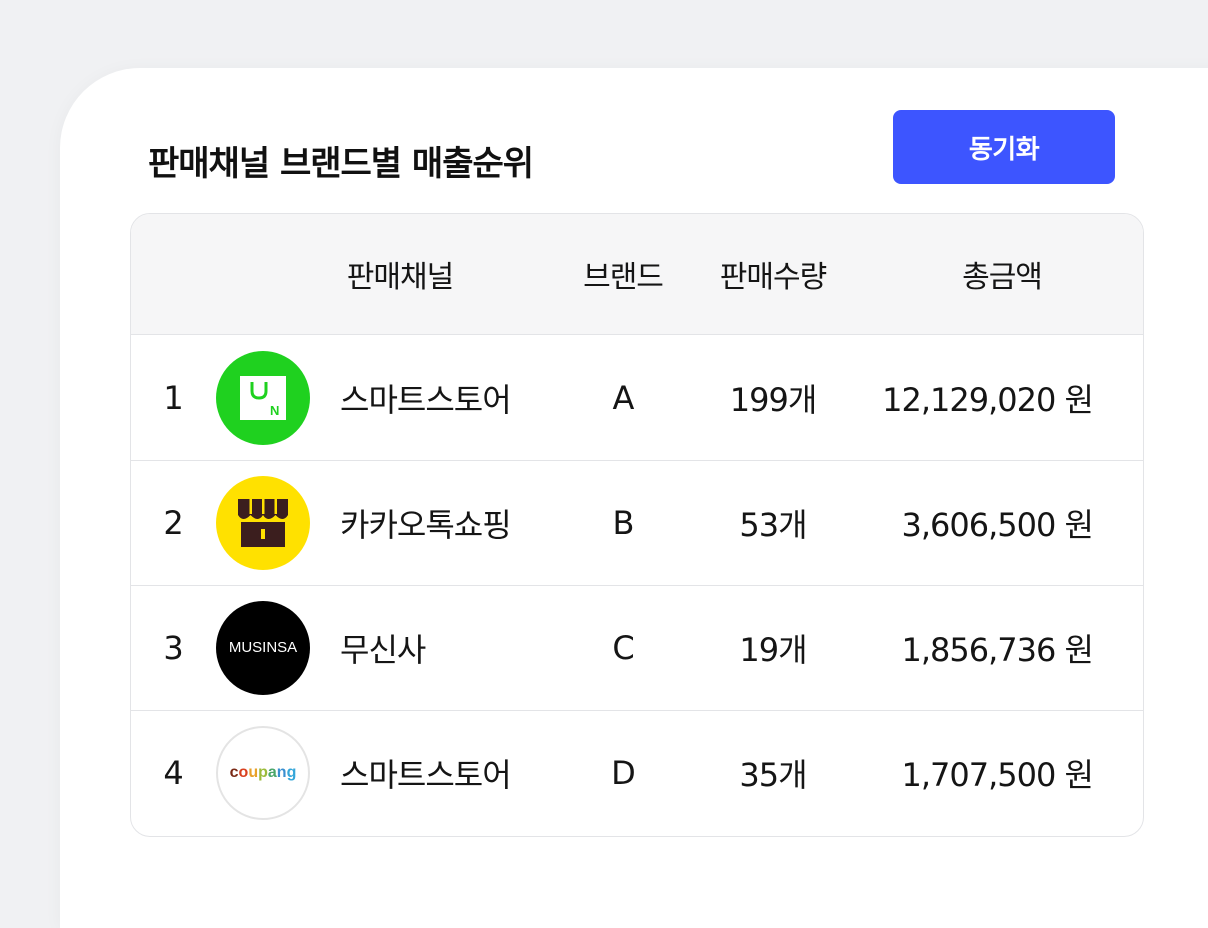 Image resolution: width=1208 pixels, height=928 pixels. Describe the element at coordinates (997, 774) in the screenshot. I see `total-amount: 1,707,500 원` at that location.